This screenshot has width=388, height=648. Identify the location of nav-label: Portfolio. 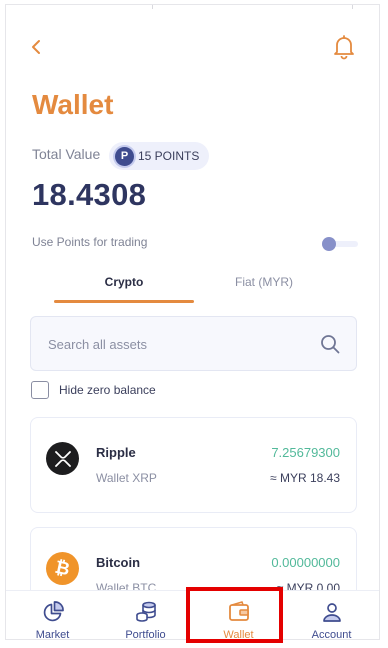
(145, 634).